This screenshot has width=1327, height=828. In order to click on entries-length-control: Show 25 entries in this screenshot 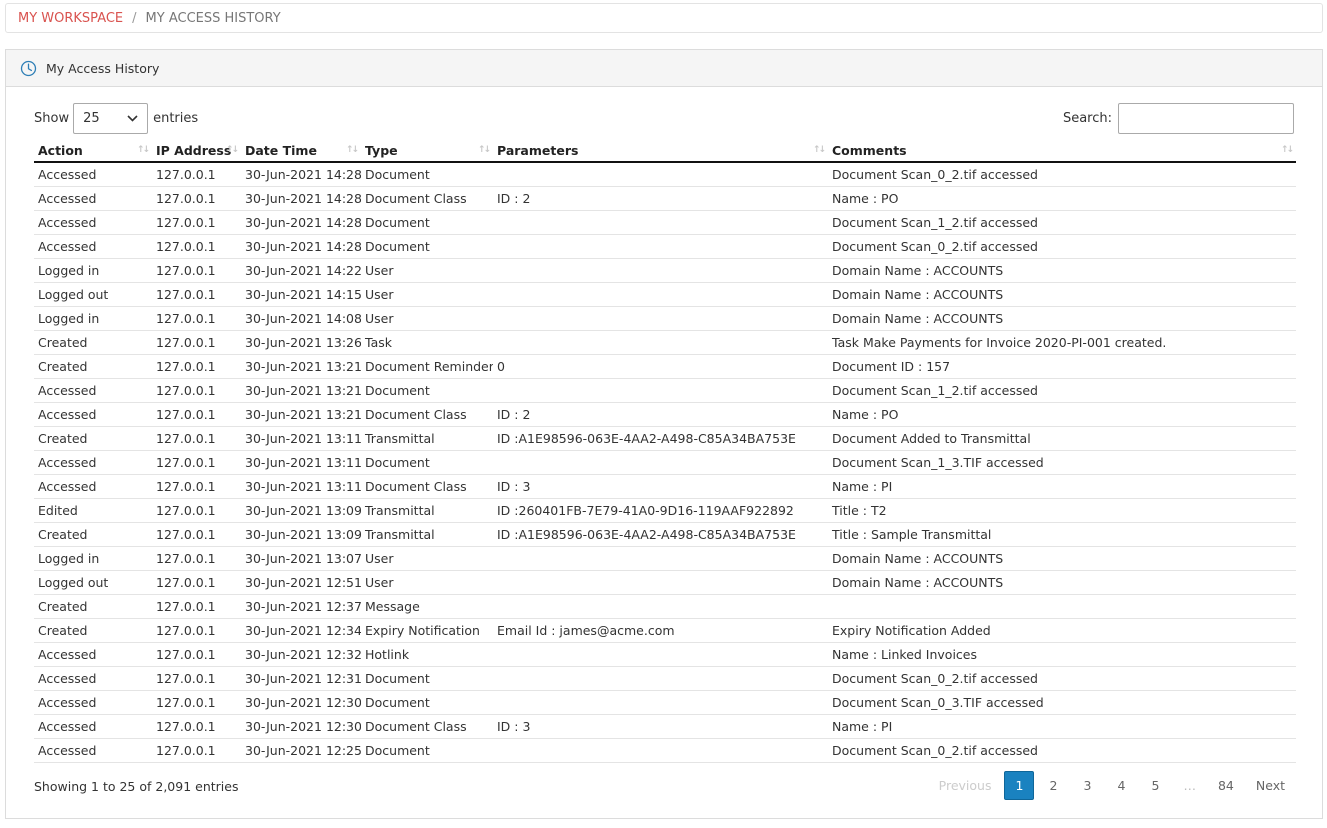, I will do `click(116, 118)`.